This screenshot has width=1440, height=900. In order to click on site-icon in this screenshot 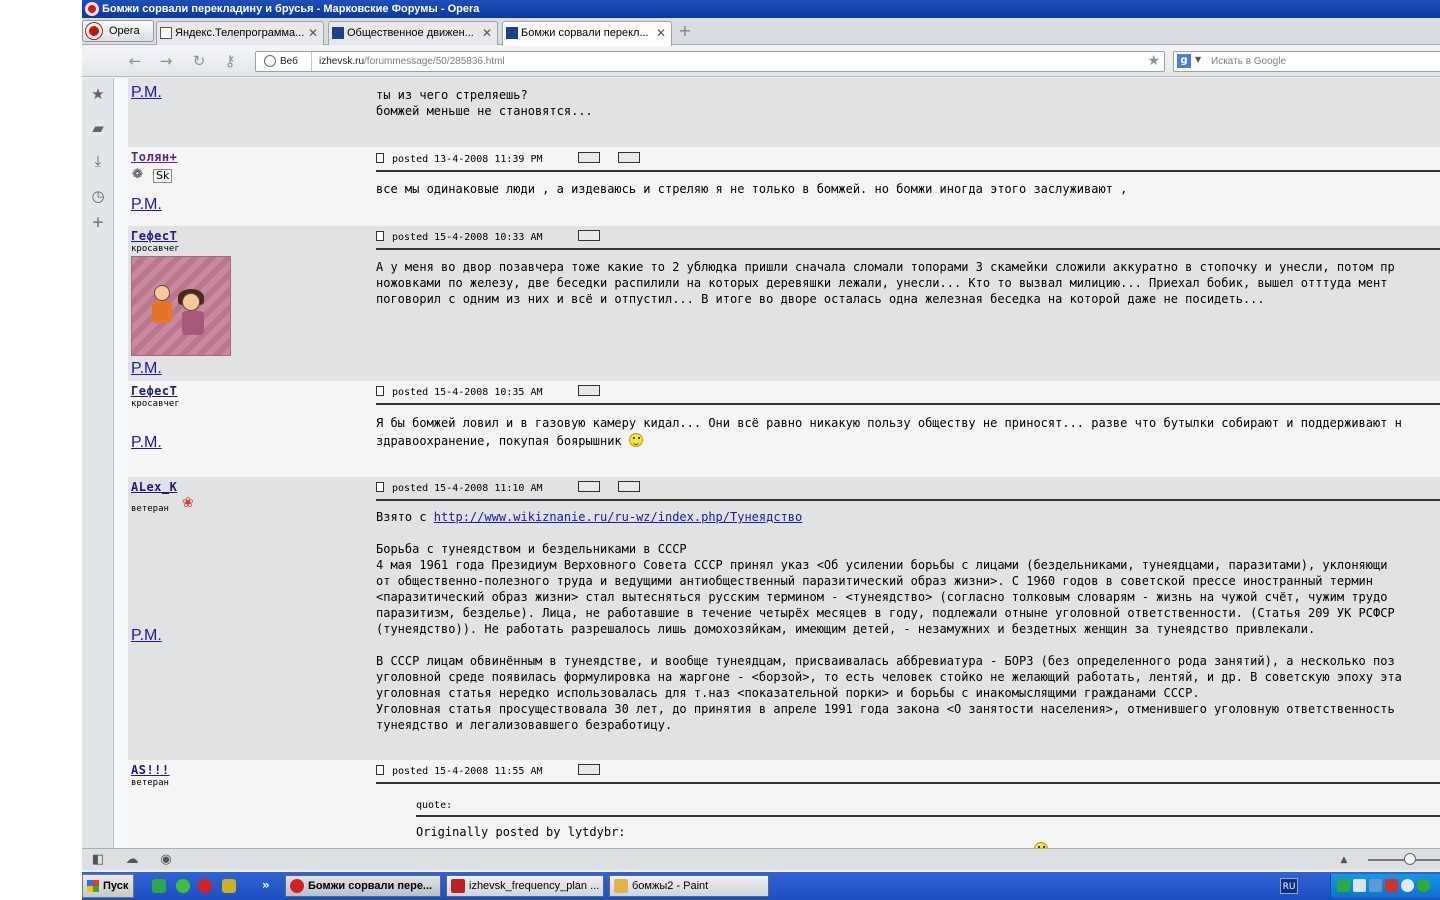, I will do `click(512, 33)`.